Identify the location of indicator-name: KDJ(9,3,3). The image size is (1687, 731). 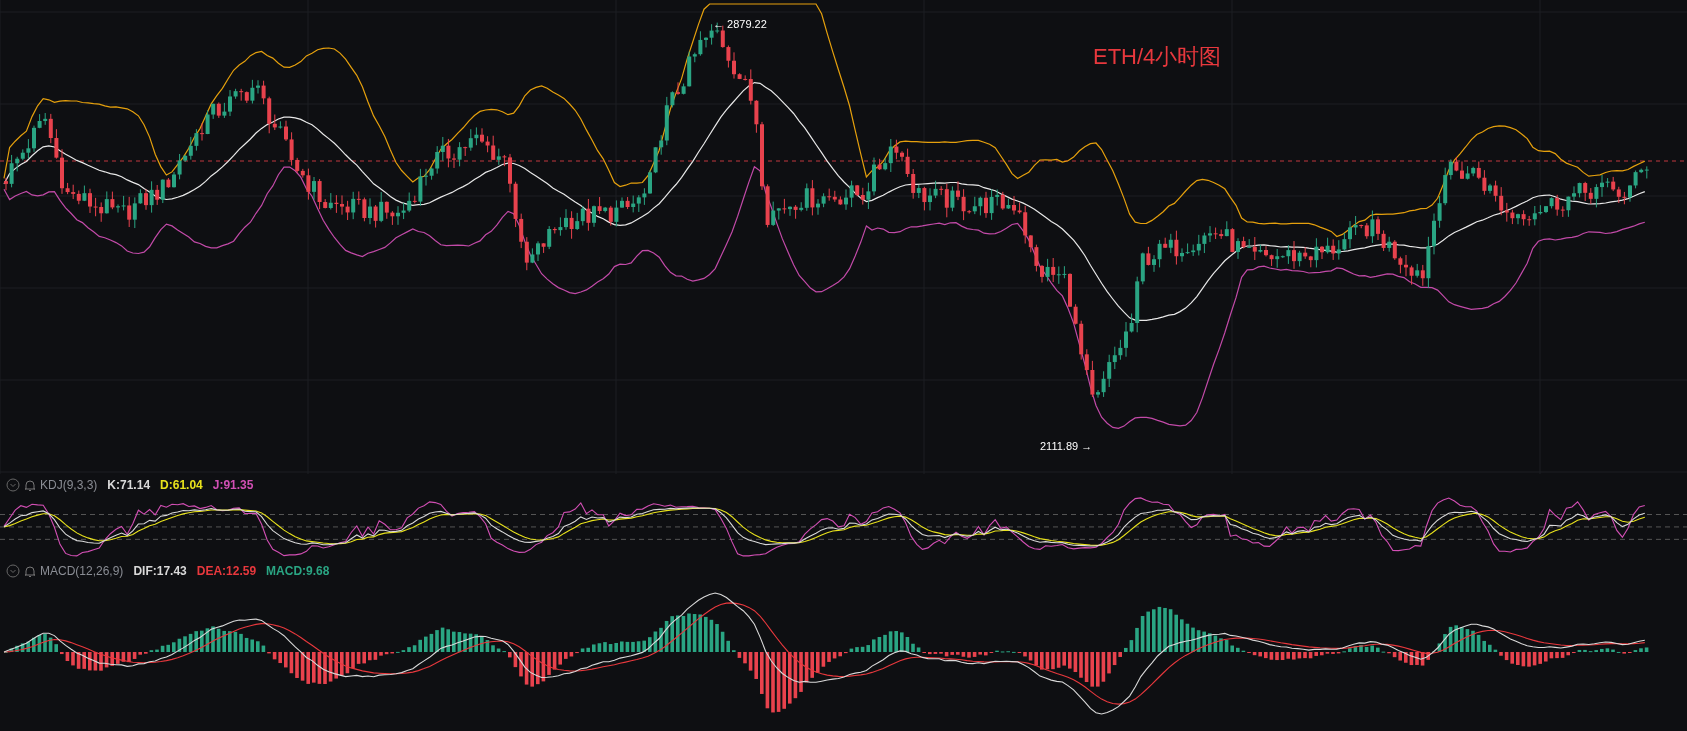
(69, 485).